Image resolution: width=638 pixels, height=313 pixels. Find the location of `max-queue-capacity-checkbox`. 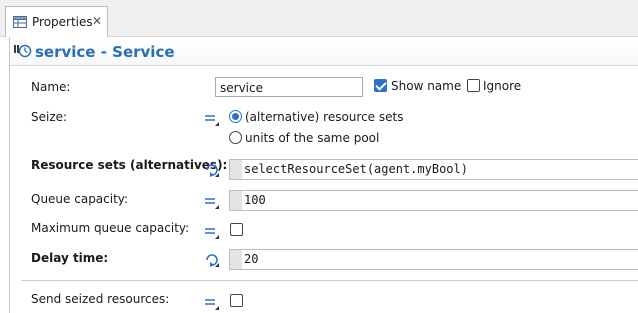

max-queue-capacity-checkbox is located at coordinates (236, 229).